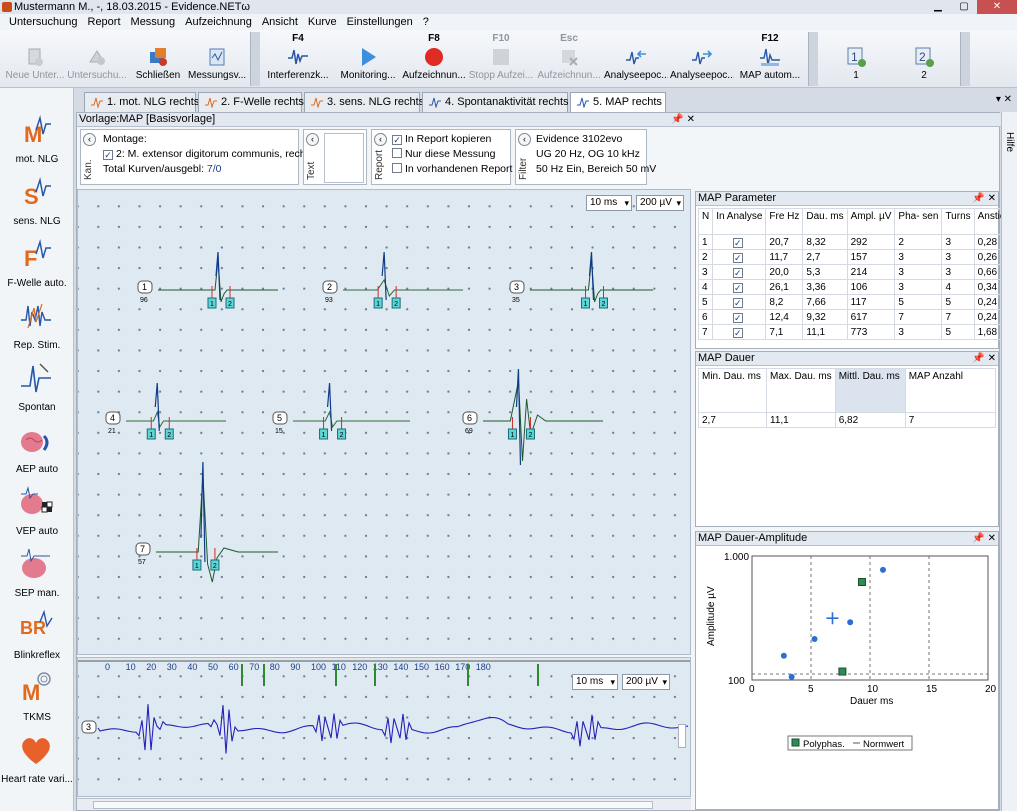 This screenshot has width=1017, height=811. Describe the element at coordinates (397, 153) in the screenshot. I see `report-only-this-checkbox` at that location.